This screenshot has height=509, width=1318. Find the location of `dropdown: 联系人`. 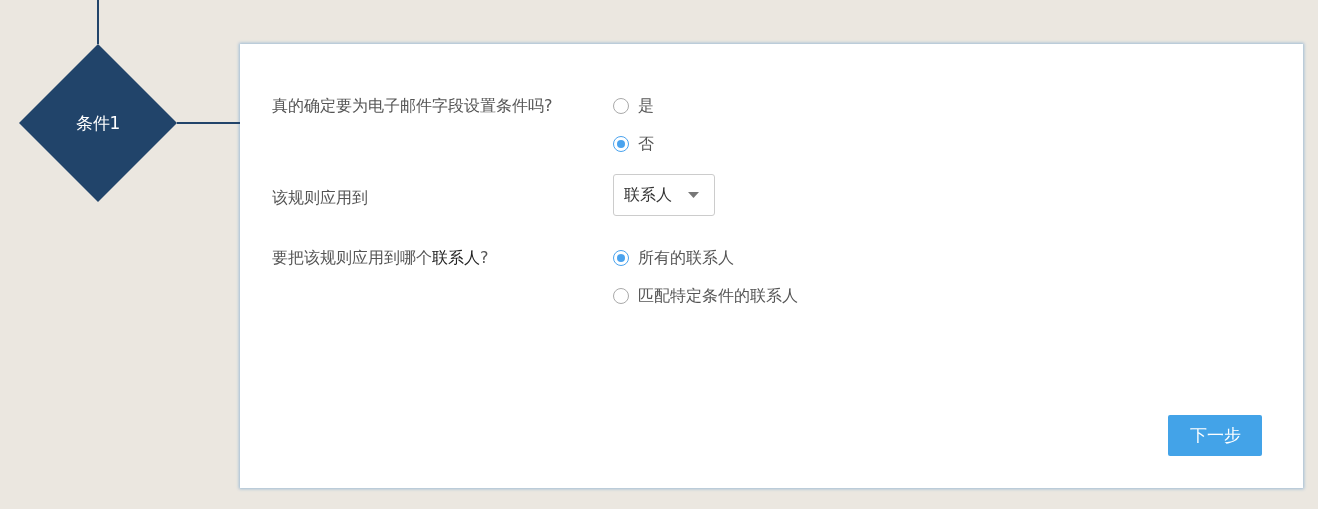

dropdown: 联系人 is located at coordinates (664, 195).